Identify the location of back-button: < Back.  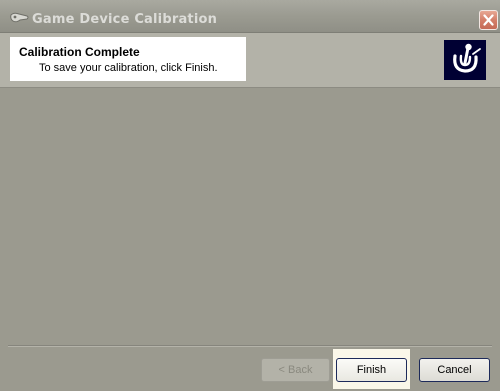
(295, 370).